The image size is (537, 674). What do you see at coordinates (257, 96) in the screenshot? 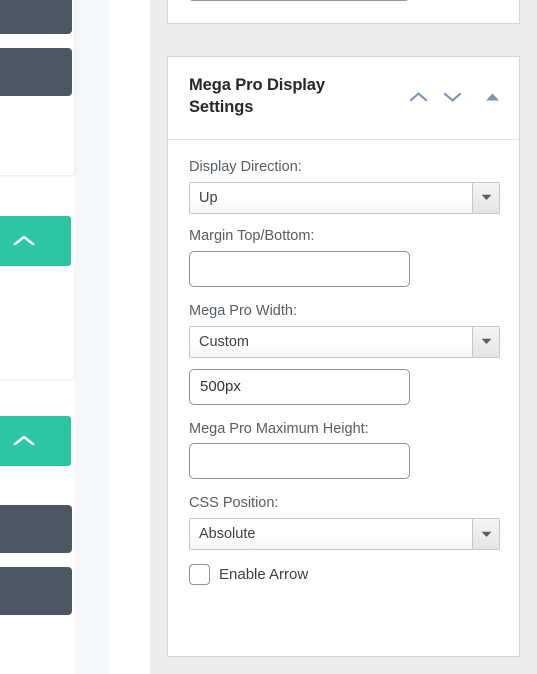
I see `panel-title: Mega Pro Display Settings` at bounding box center [257, 96].